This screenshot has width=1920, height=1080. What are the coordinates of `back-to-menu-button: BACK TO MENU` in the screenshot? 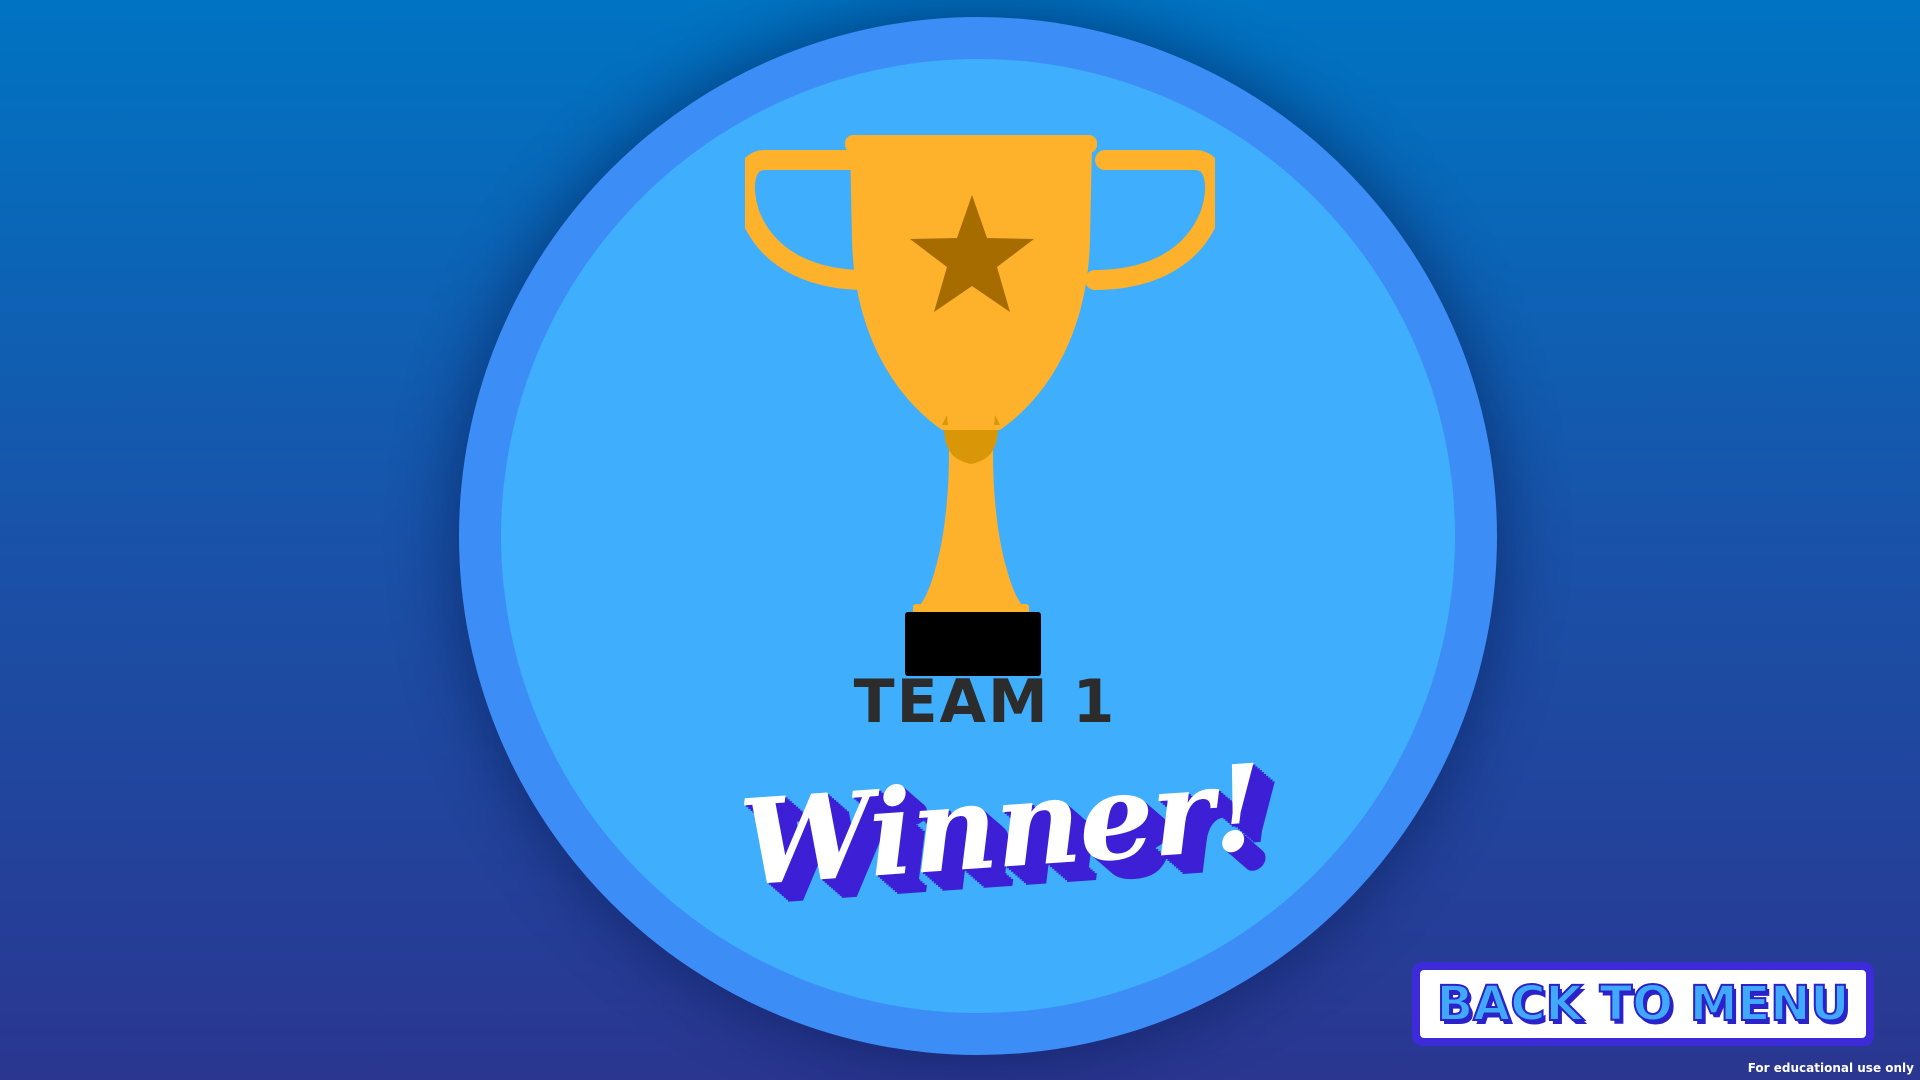 It's located at (1643, 1004).